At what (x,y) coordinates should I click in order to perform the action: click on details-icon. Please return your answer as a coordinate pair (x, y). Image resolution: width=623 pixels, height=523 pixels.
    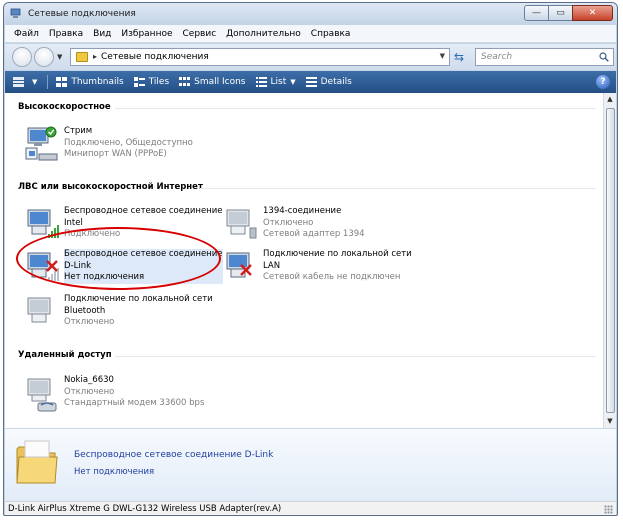
    Looking at the image, I should click on (311, 82).